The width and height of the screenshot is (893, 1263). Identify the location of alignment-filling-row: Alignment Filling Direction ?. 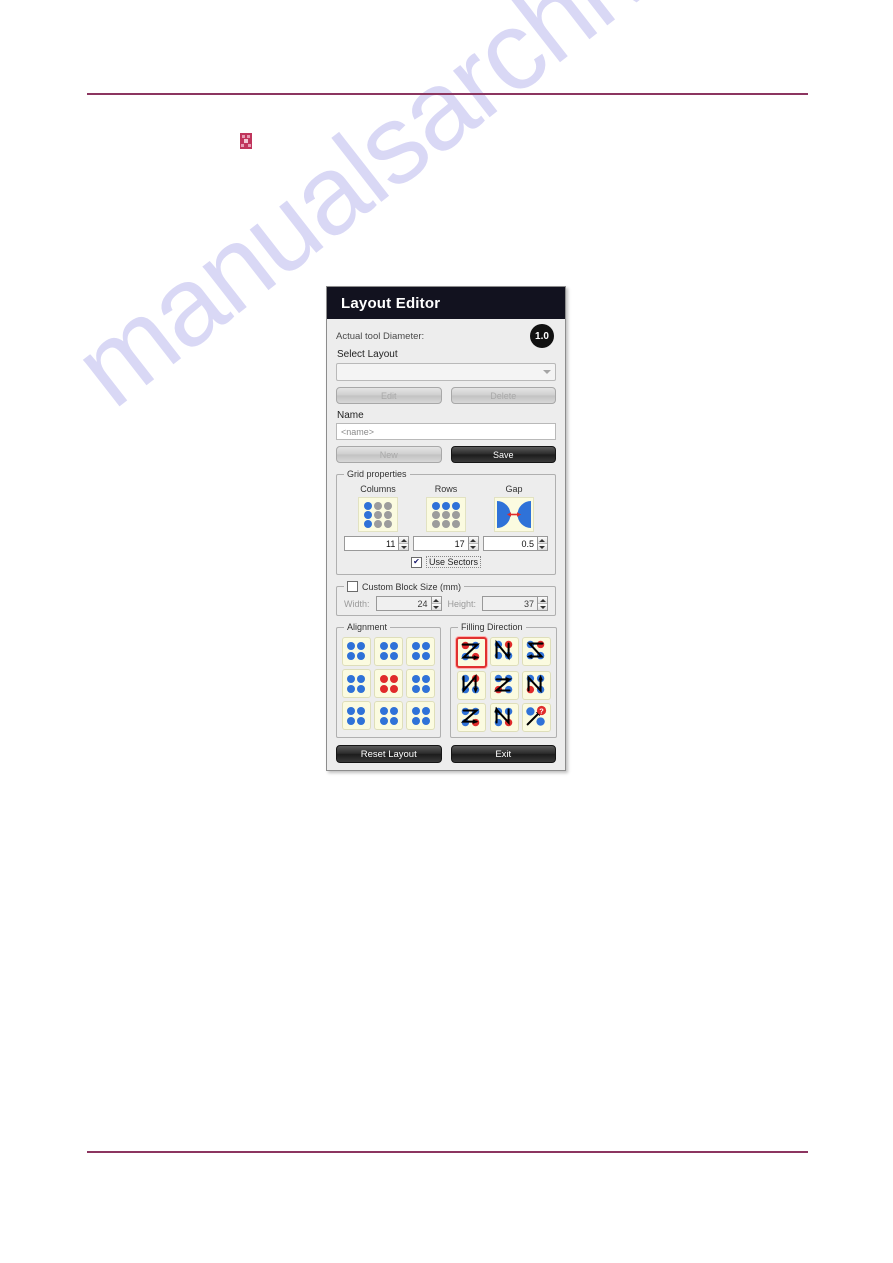
(446, 680).